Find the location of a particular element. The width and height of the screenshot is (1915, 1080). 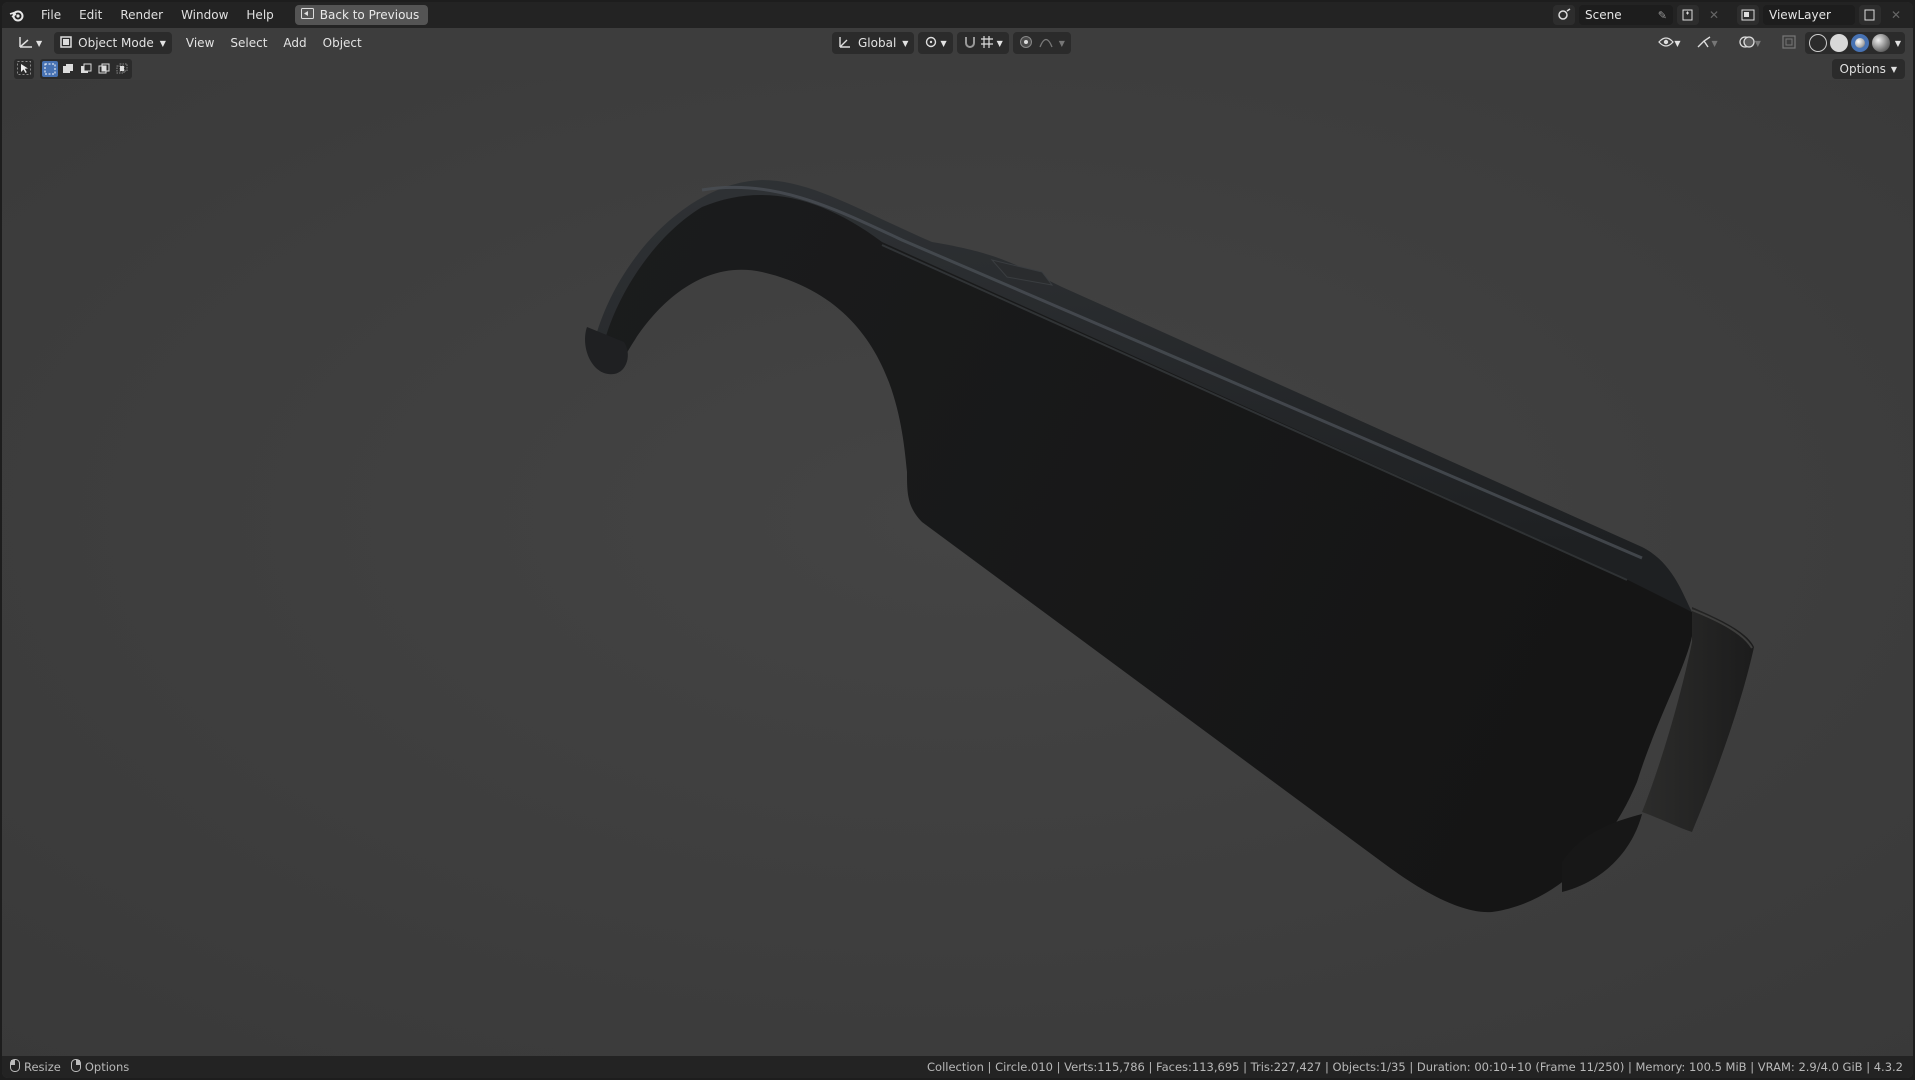

back-to-previous-label: Back to Previous is located at coordinates (369, 15).